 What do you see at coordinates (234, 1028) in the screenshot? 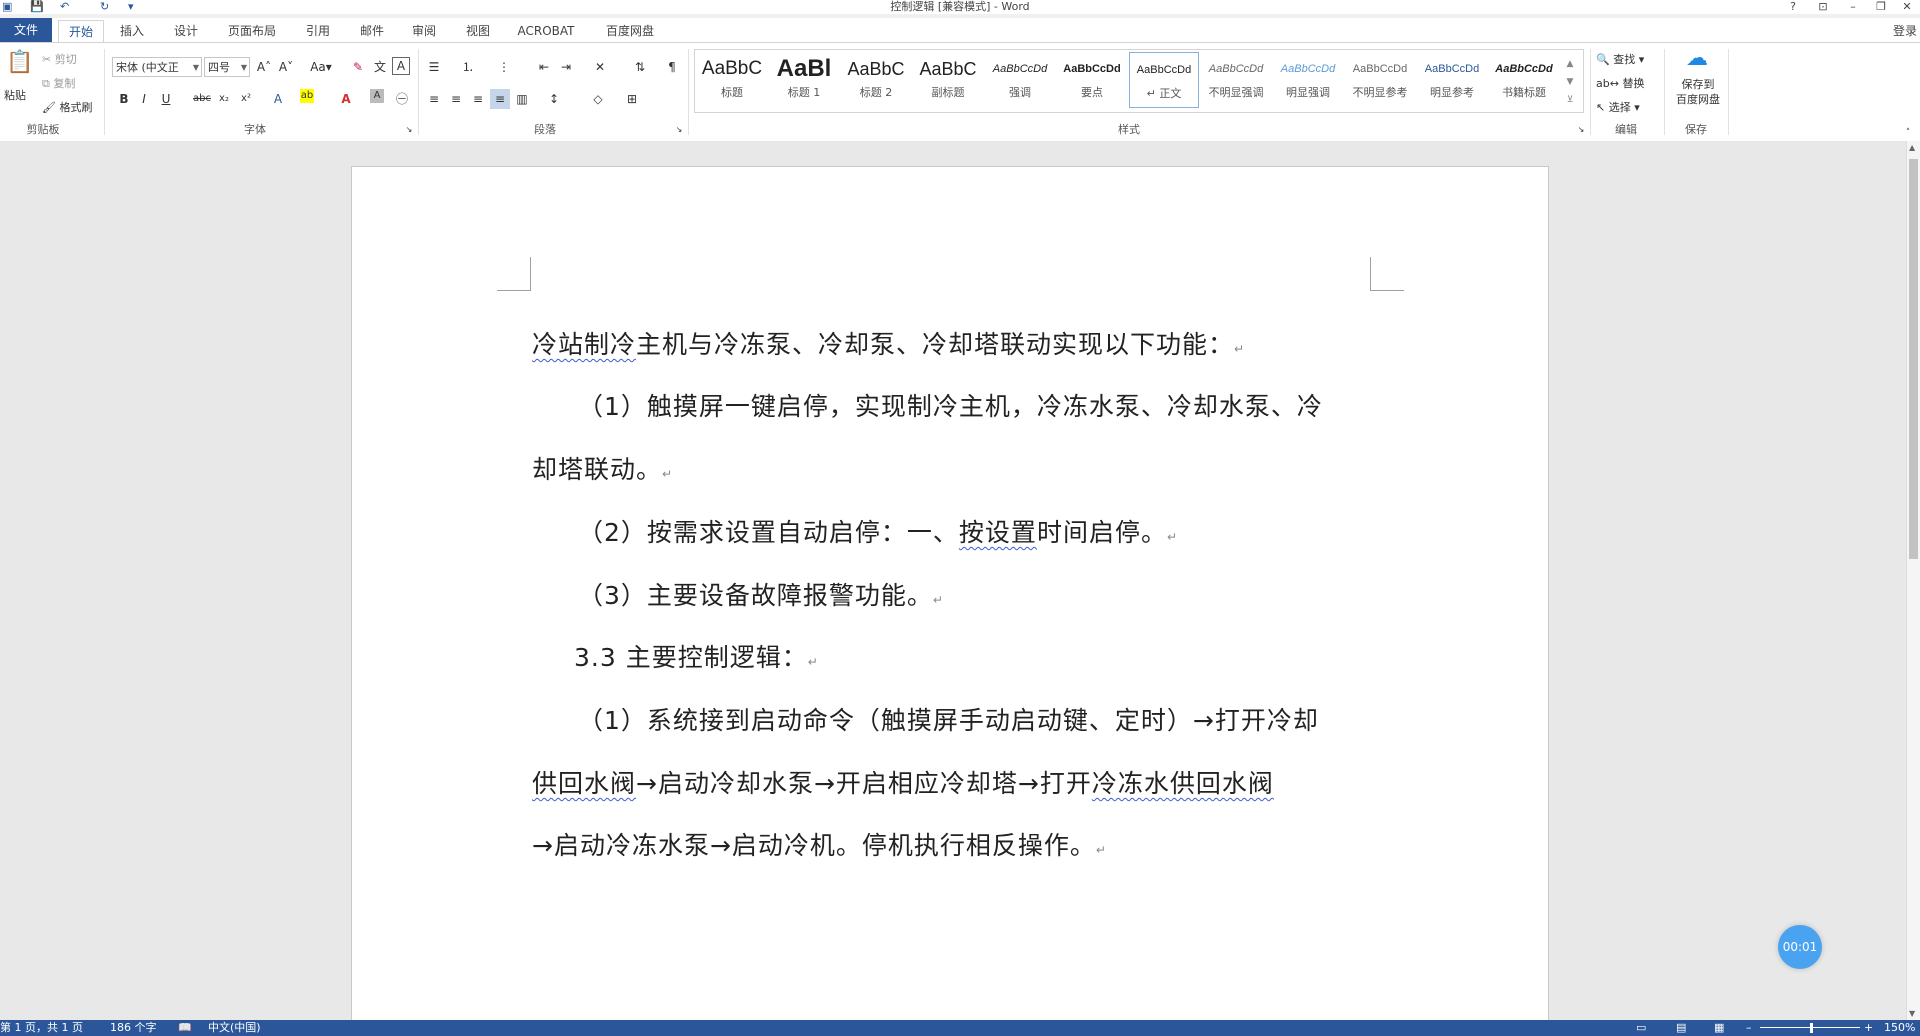
I see `language-status: 中文(中国)` at bounding box center [234, 1028].